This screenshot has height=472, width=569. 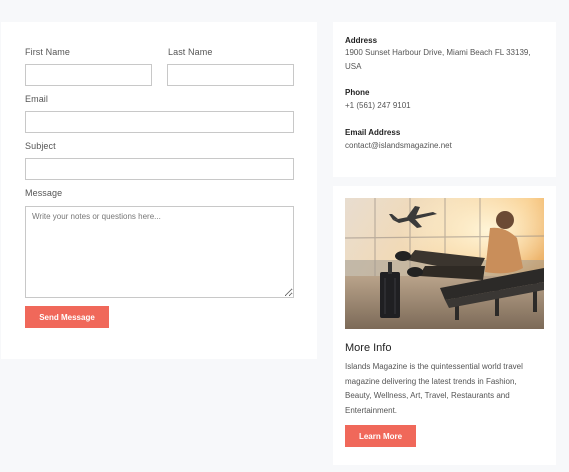 What do you see at coordinates (378, 105) in the screenshot?
I see `phone-text: +1 (561) 247 9101` at bounding box center [378, 105].